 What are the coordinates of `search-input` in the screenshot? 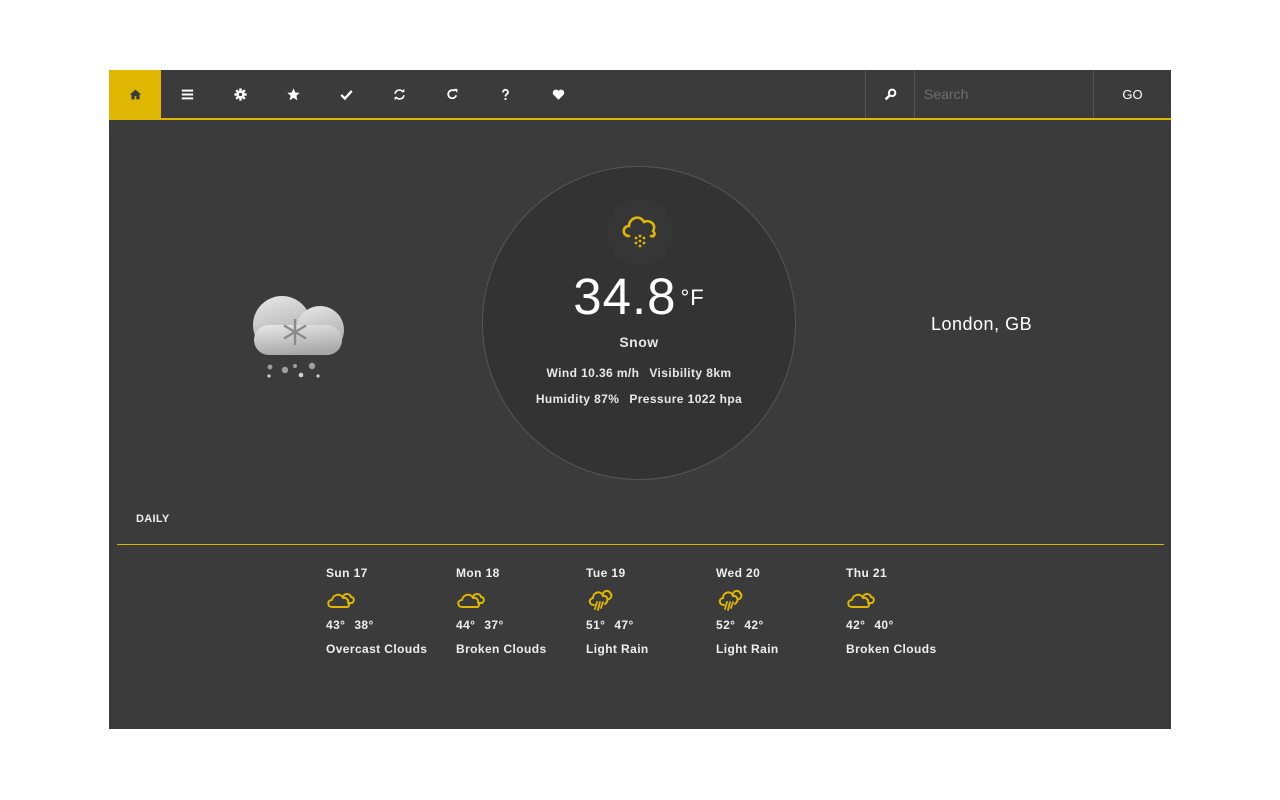 It's located at (1004, 94).